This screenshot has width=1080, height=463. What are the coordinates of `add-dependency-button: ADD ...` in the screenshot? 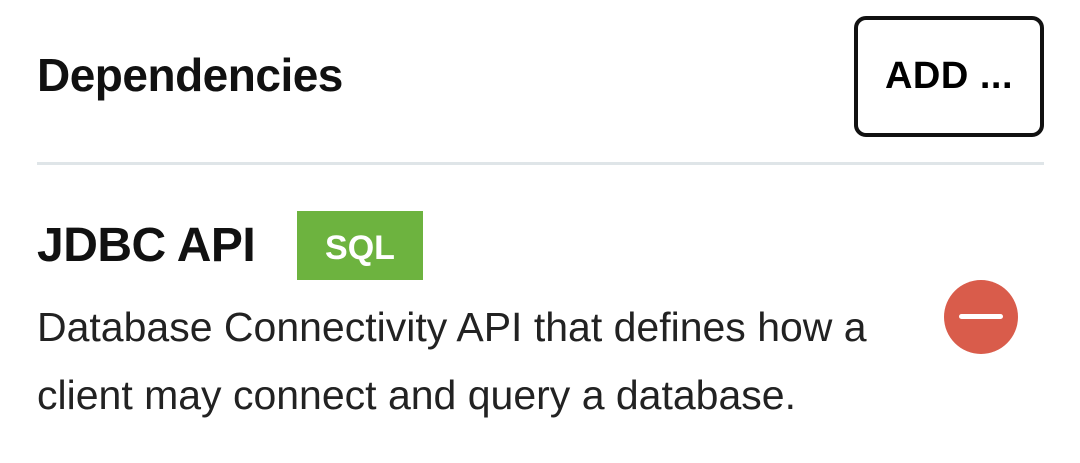 It's located at (949, 76).